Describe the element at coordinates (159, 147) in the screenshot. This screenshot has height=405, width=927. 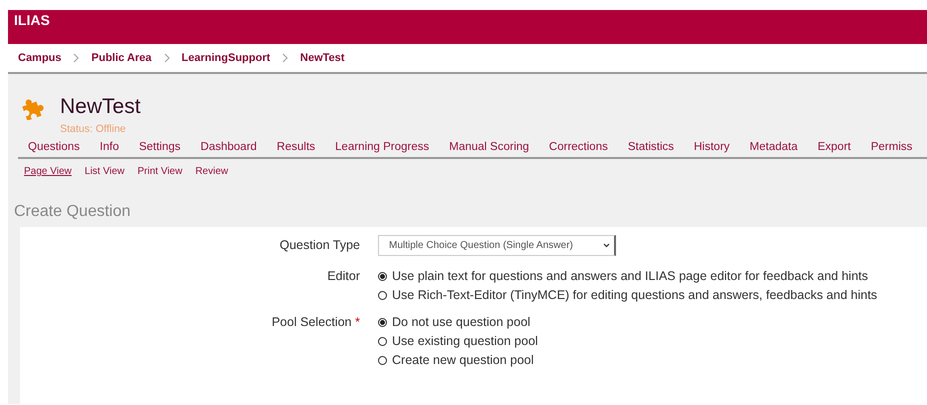
I see `tab: Settings` at that location.